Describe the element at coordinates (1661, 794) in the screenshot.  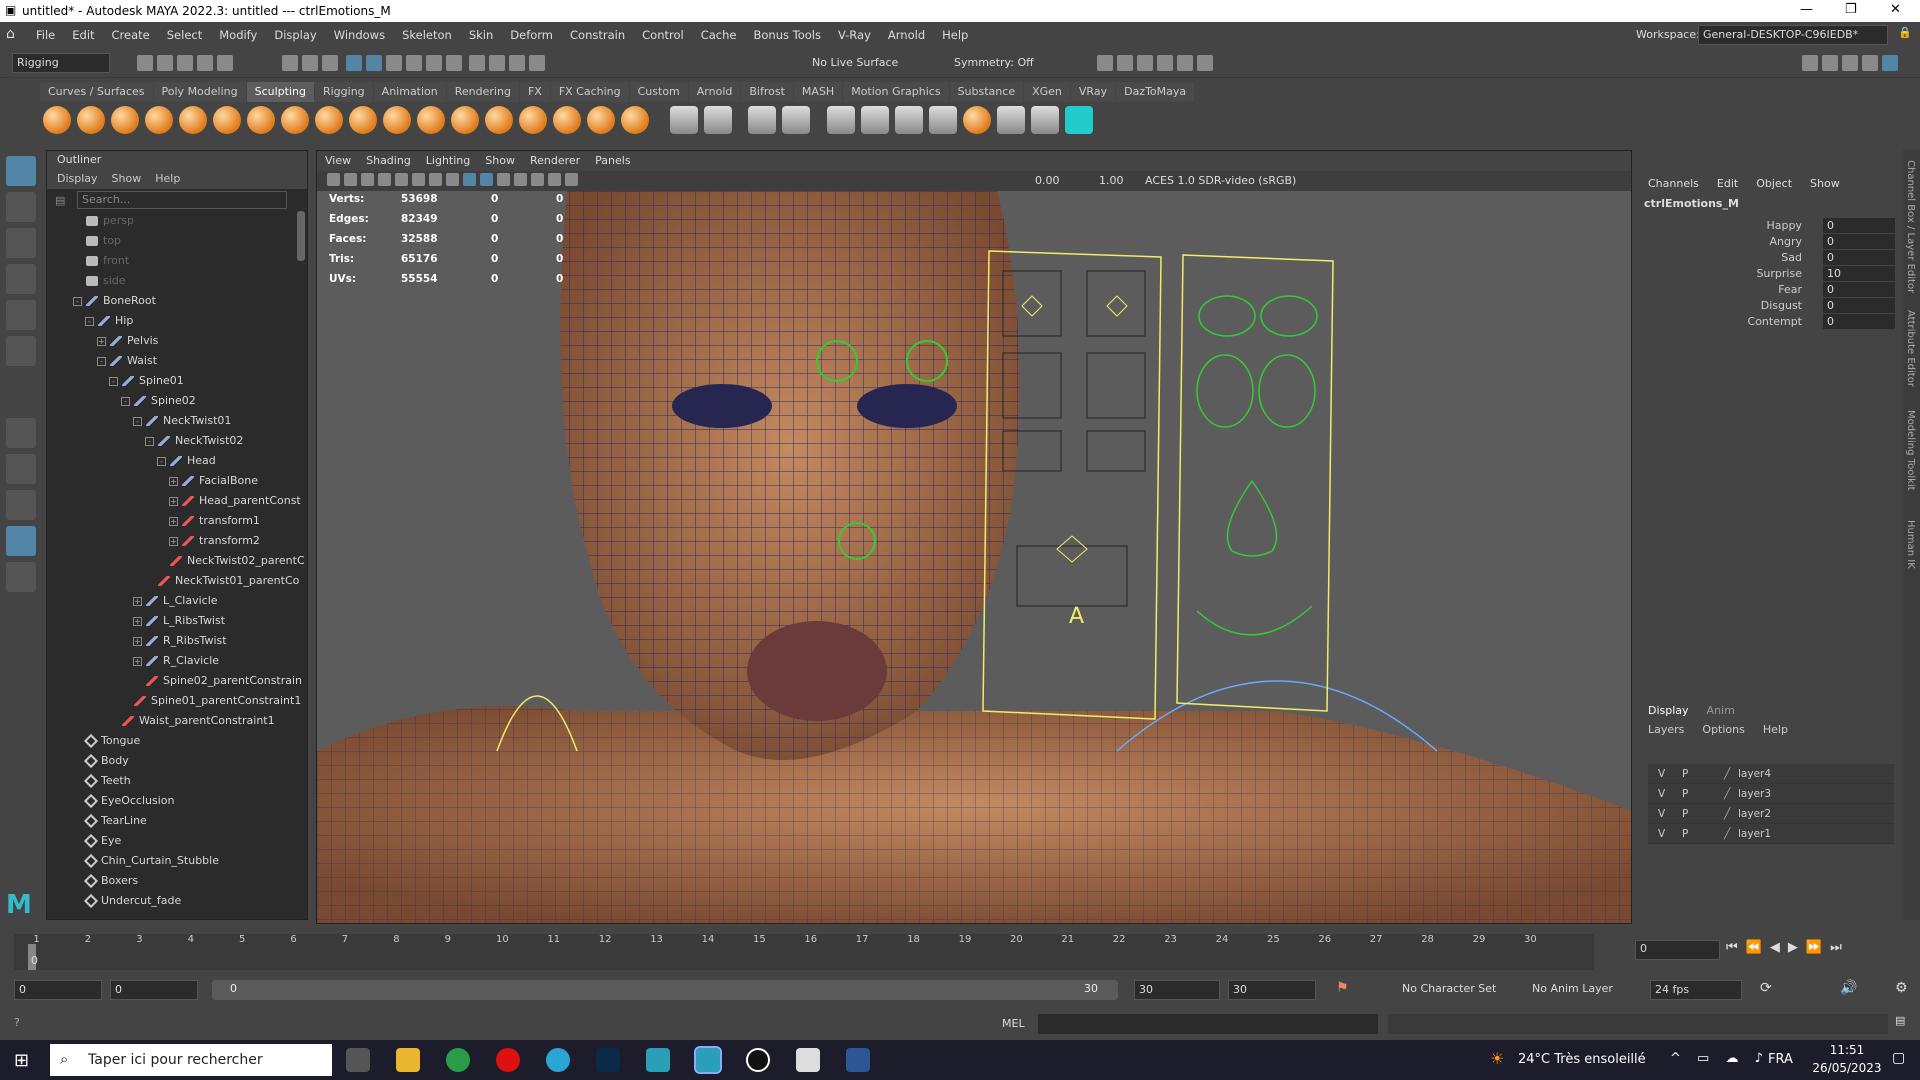
I see `layer-visibility-toggle: V` at that location.